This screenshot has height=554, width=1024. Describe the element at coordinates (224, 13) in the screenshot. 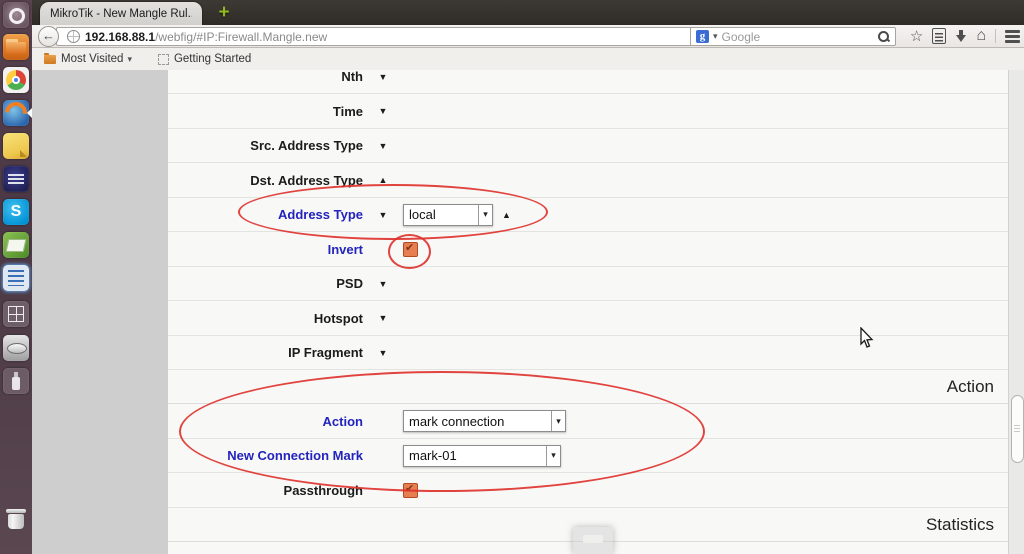

I see `new-tab-button: +` at that location.